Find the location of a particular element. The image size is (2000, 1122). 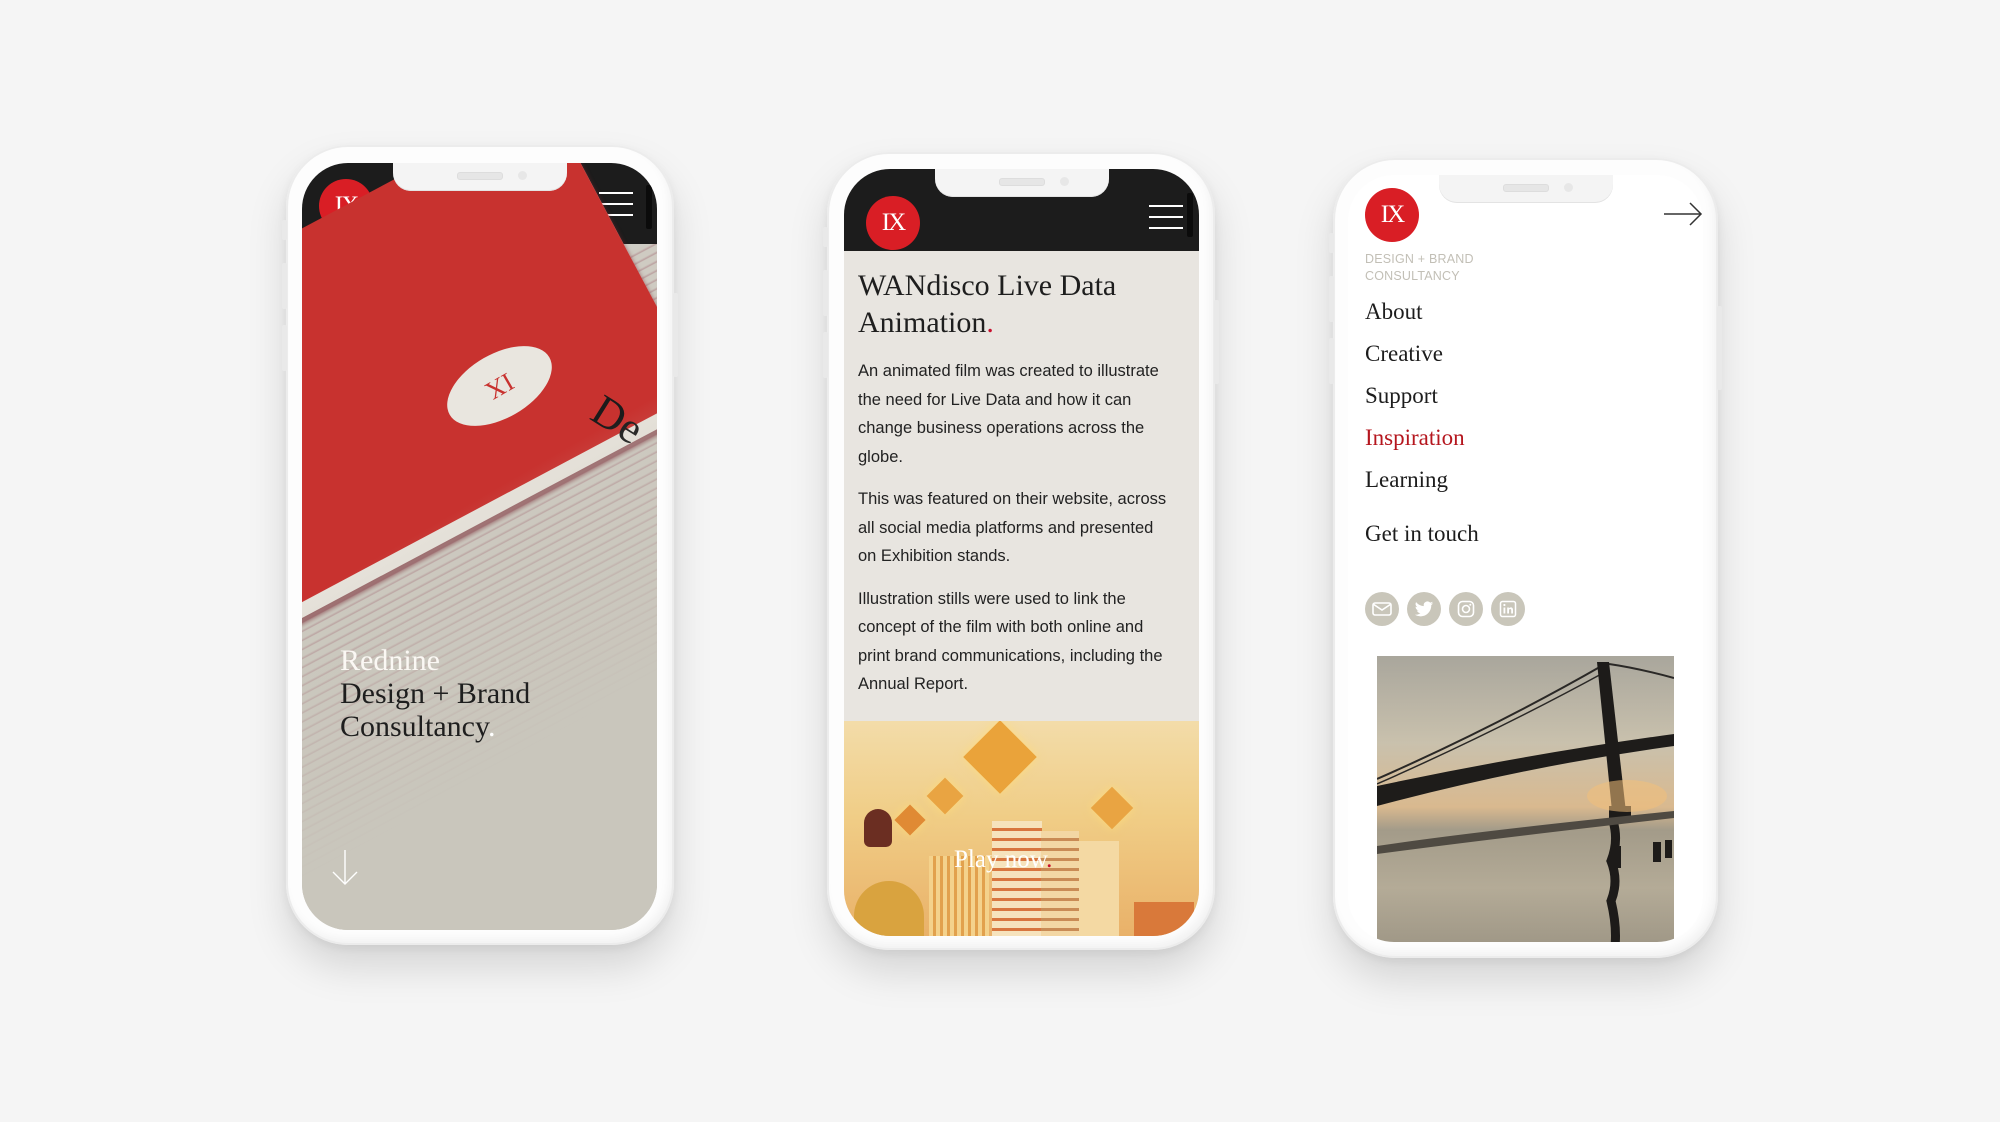

bridge-photo is located at coordinates (1525, 799).